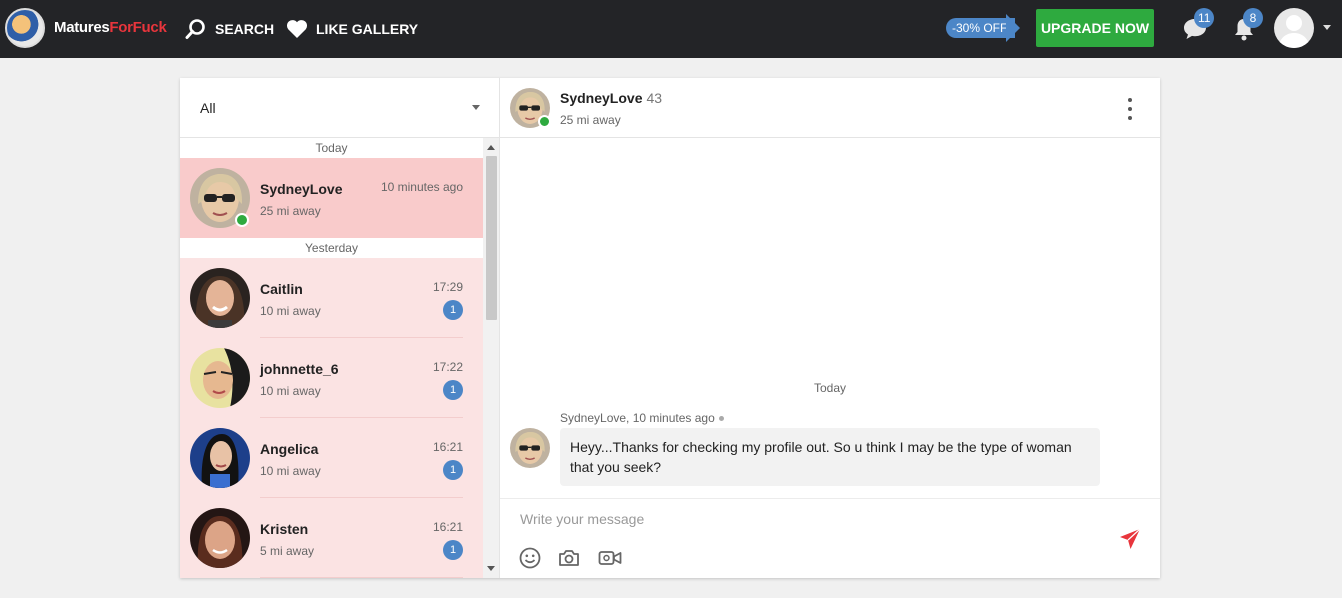 Image resolution: width=1342 pixels, height=598 pixels. I want to click on messages-notification: 11, so click(1197, 26).